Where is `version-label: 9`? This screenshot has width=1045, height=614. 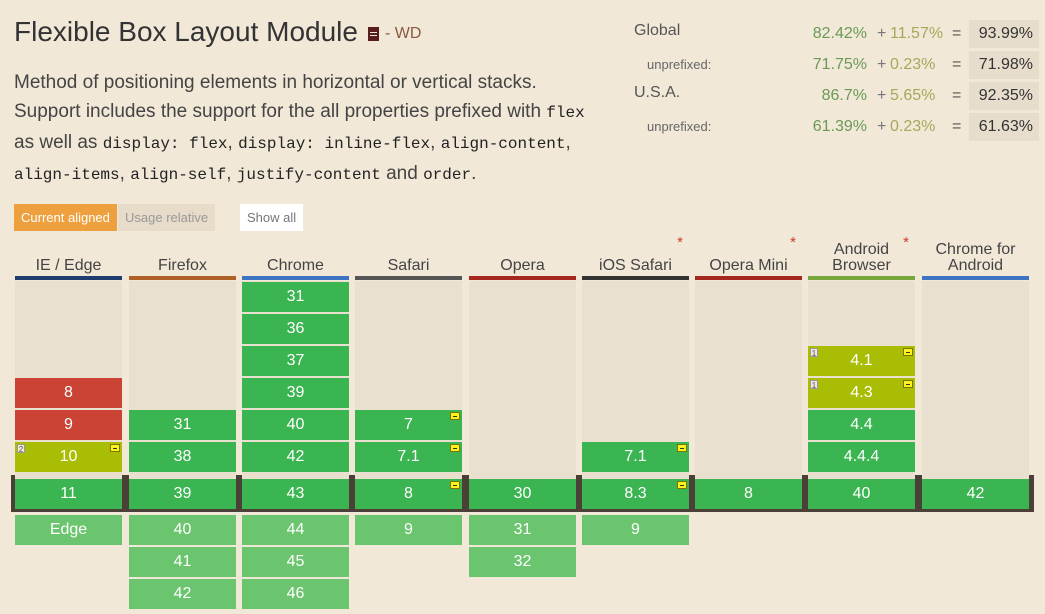
version-label: 9 is located at coordinates (408, 529).